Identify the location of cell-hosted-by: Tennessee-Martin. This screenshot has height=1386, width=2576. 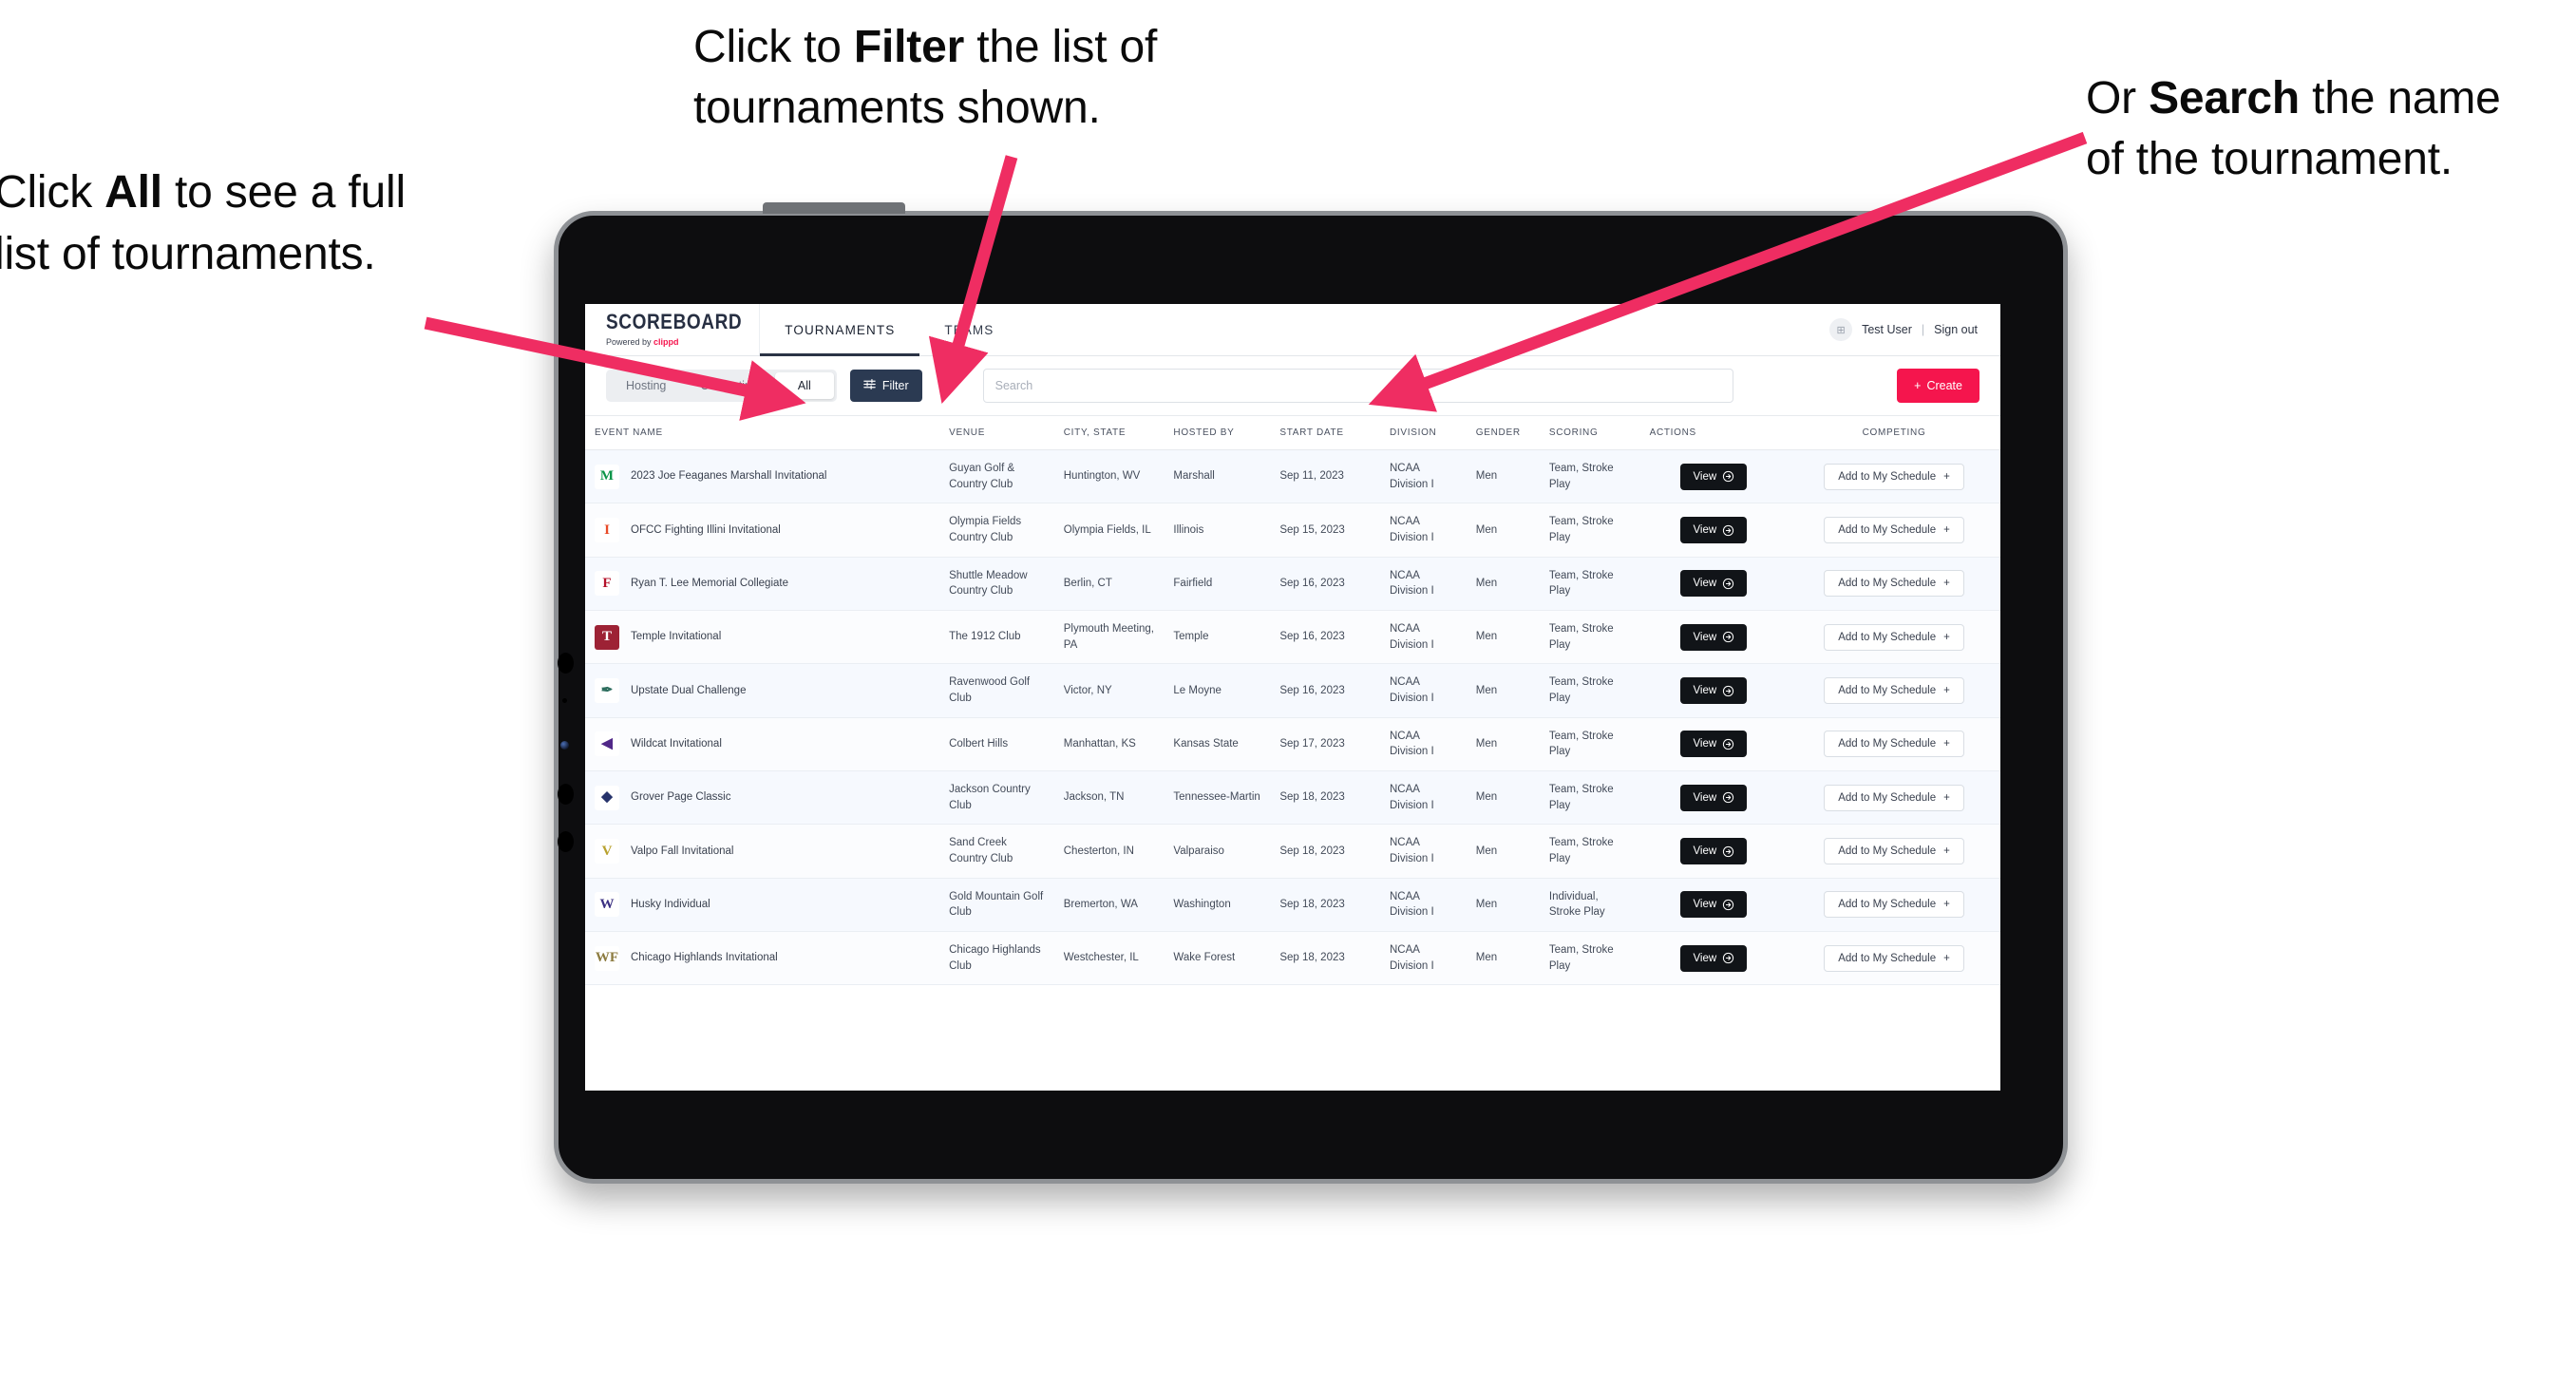
(1217, 798).